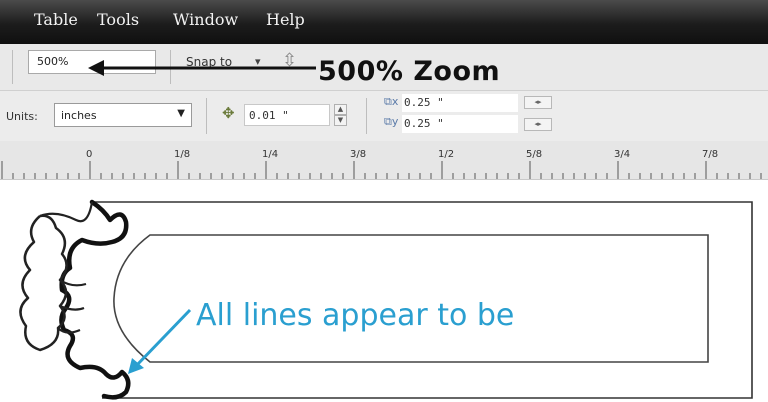 The height and width of the screenshot is (402, 768). What do you see at coordinates (205, 19) in the screenshot?
I see `menu-window: Window` at bounding box center [205, 19].